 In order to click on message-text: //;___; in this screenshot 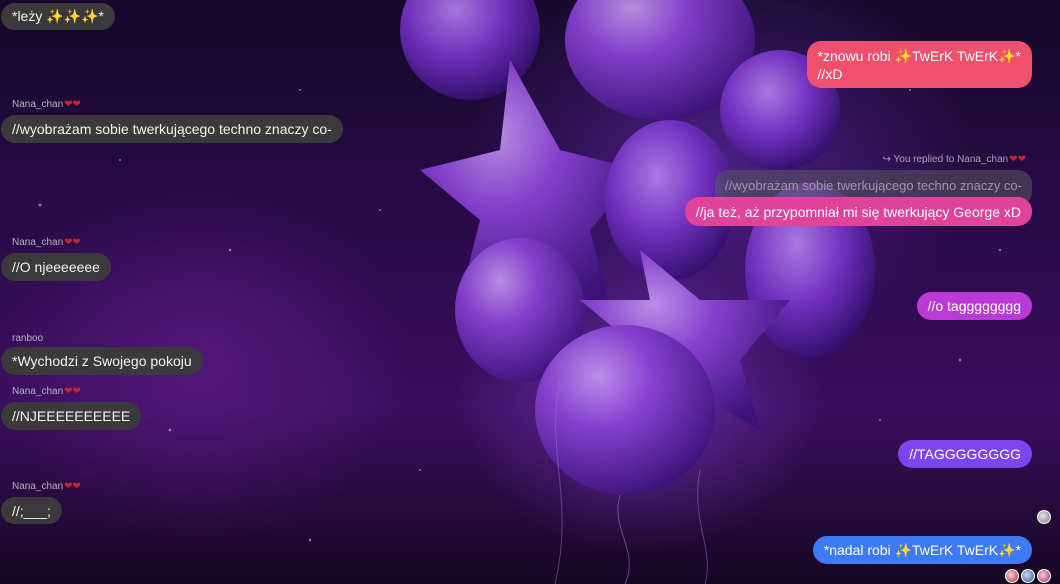, I will do `click(31, 510)`.